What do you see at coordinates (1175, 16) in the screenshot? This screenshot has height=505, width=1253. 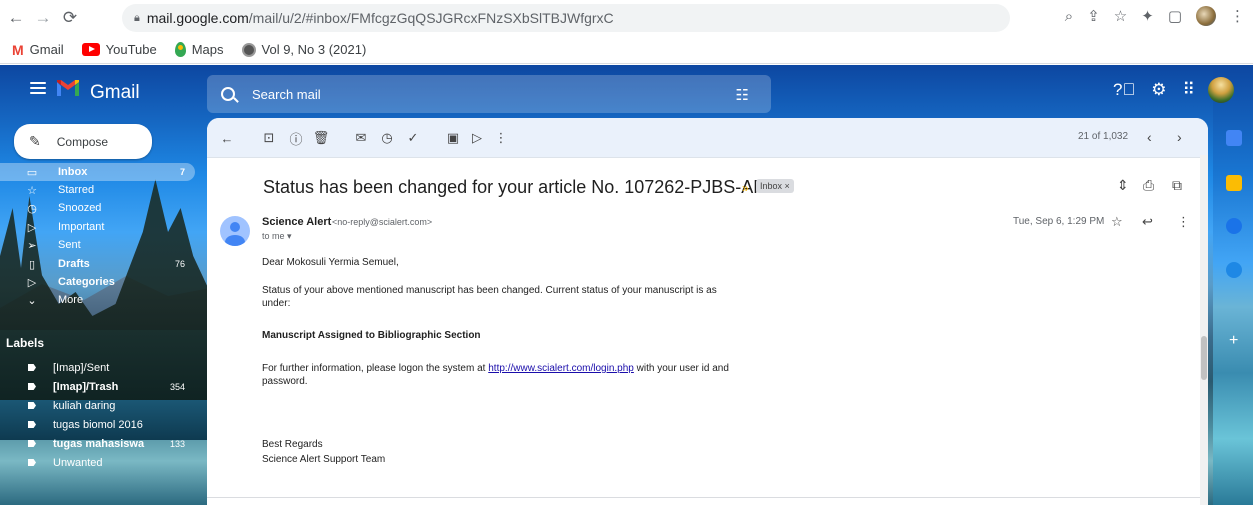 I see `side-panel-icon: ▢` at bounding box center [1175, 16].